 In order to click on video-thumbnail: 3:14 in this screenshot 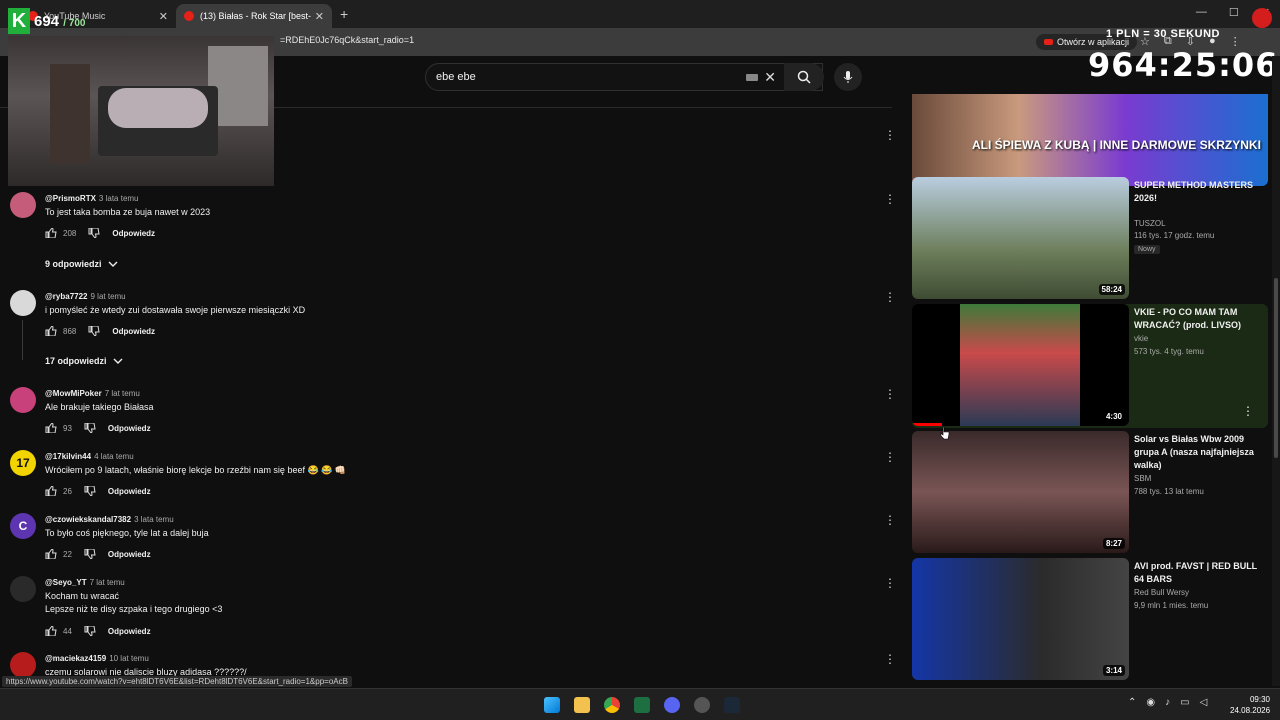, I will do `click(1020, 619)`.